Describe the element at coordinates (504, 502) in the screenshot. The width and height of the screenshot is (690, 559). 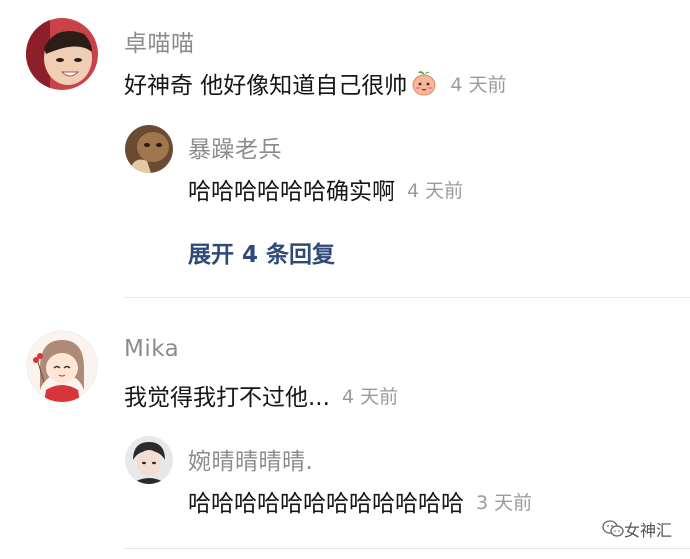
I see `reply-time: 3 天前` at that location.